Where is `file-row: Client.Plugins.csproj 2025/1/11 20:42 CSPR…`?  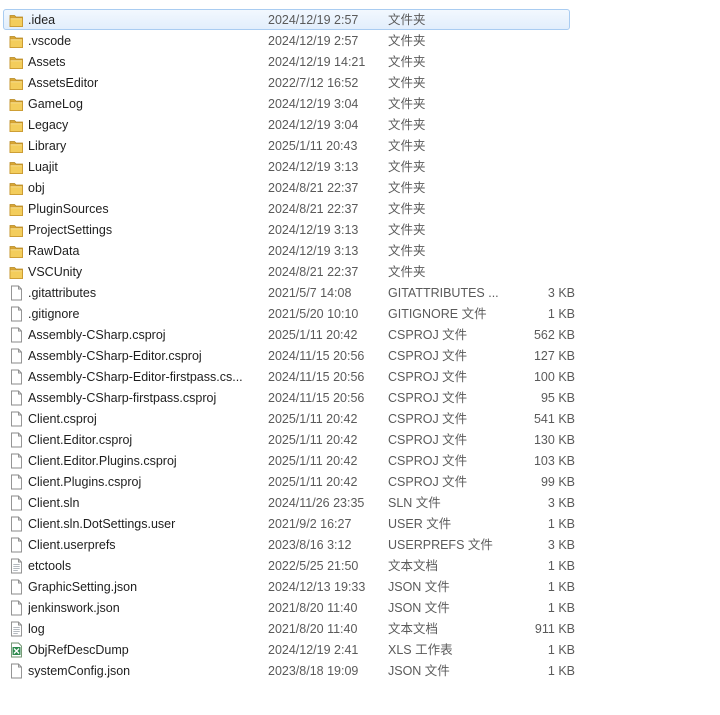 file-row: Client.Plugins.csproj 2025/1/11 20:42 CSPR… is located at coordinates (289, 481).